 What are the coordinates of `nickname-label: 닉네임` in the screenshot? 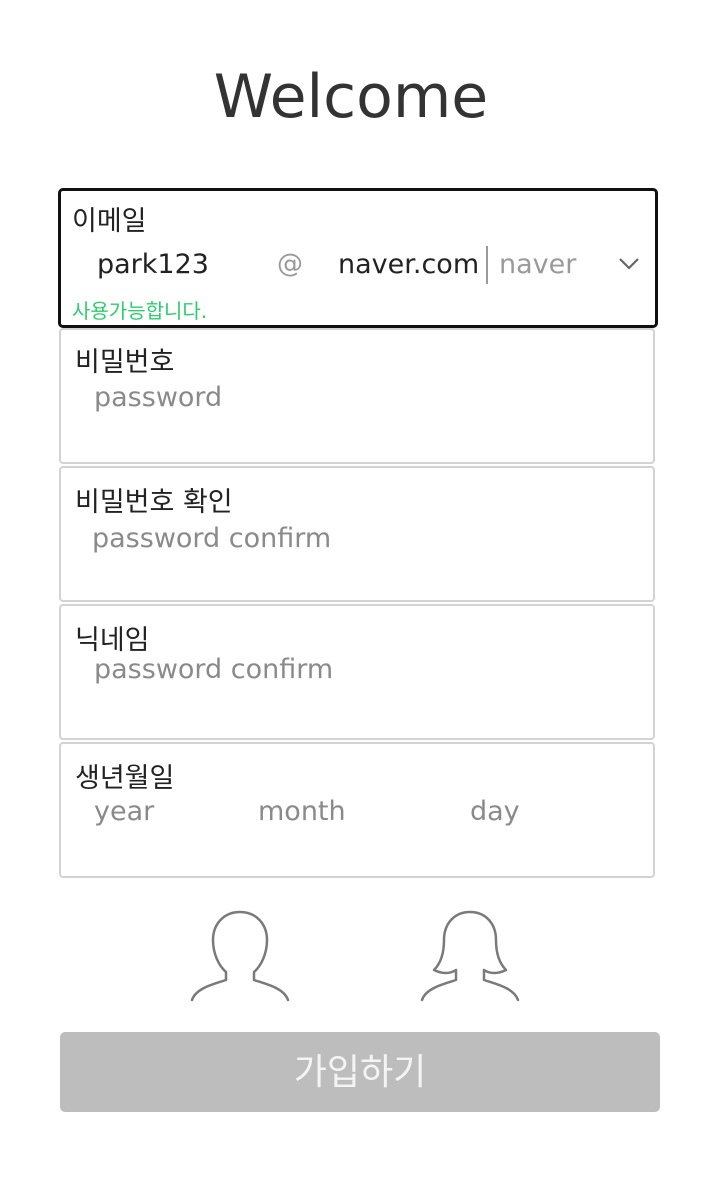 It's located at (112, 640).